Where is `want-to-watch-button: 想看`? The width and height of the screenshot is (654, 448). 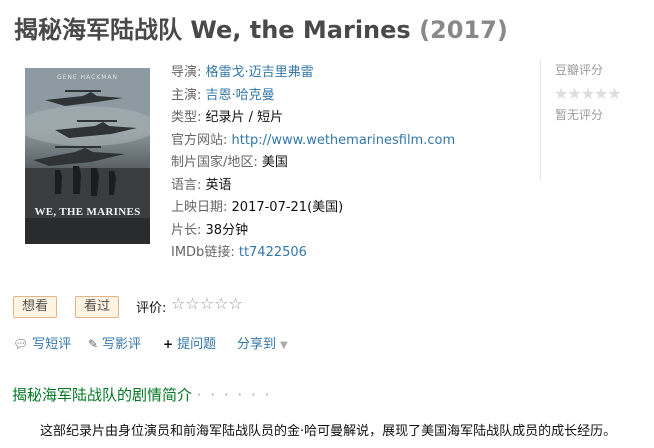 want-to-watch-button: 想看 is located at coordinates (35, 307).